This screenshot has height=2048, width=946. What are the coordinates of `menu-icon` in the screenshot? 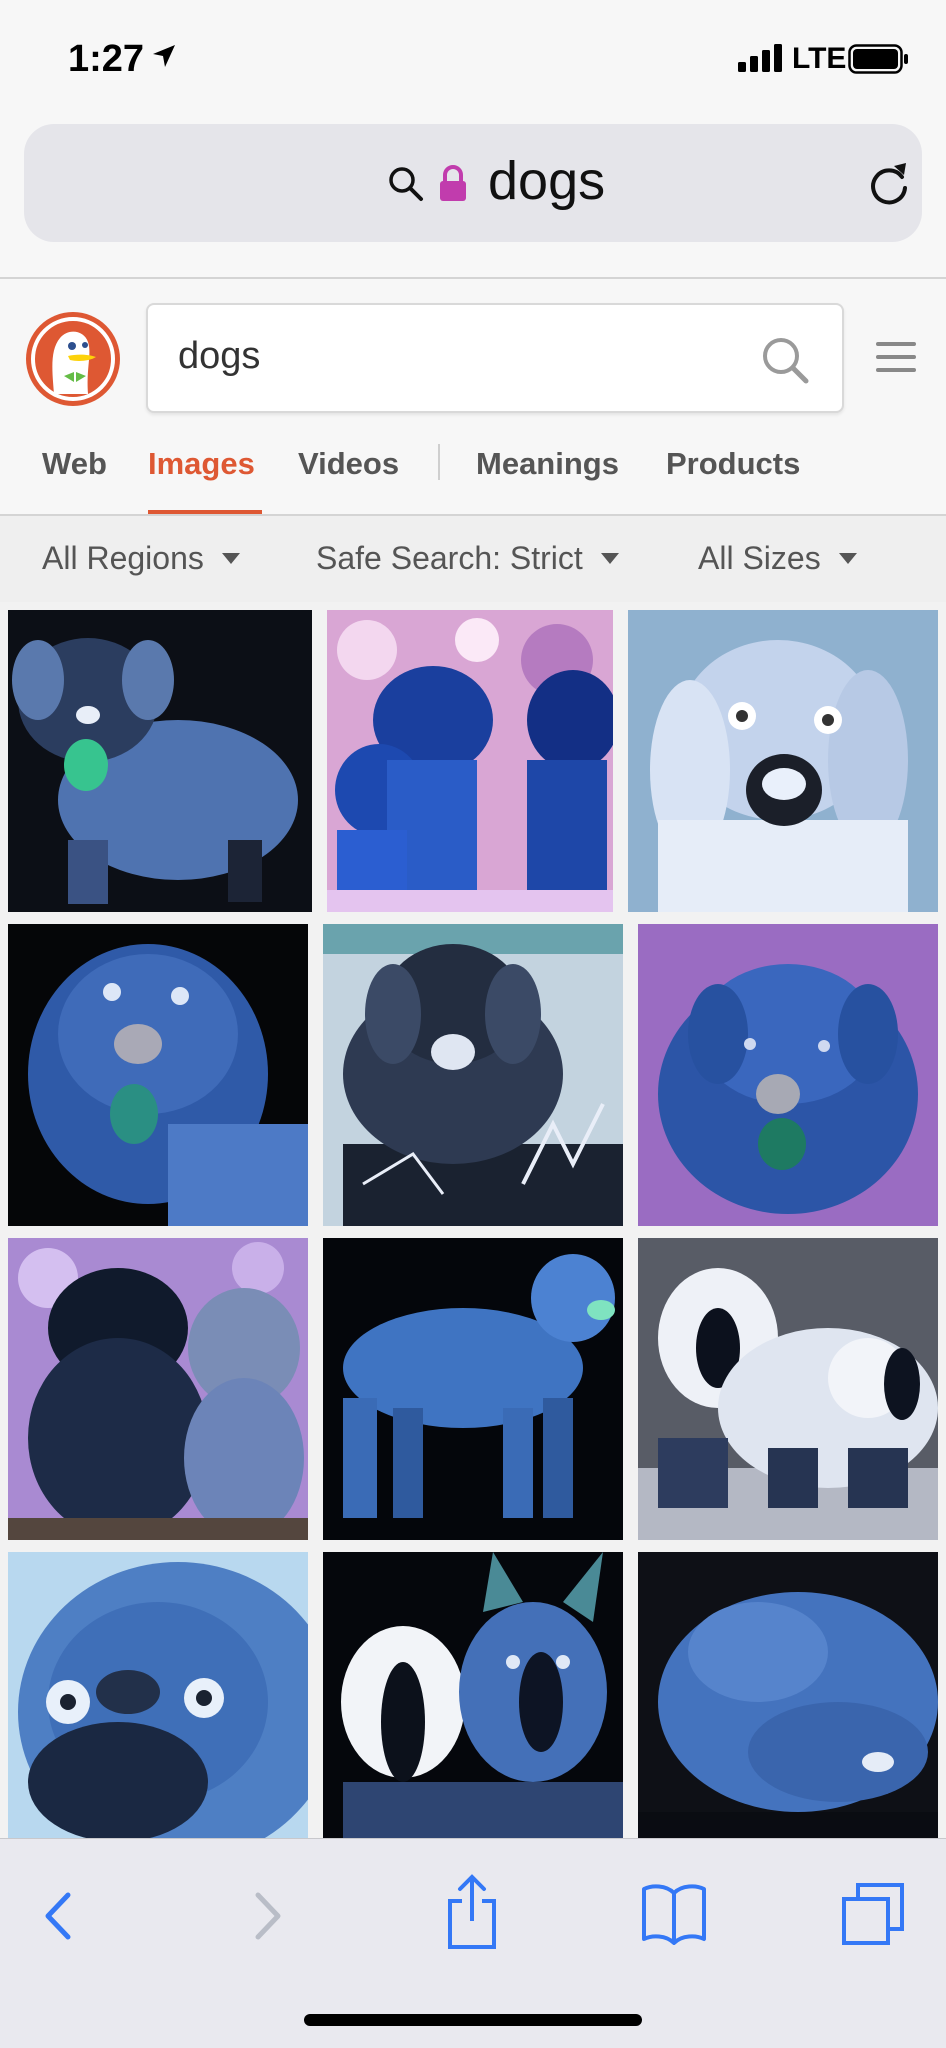 It's located at (896, 357).